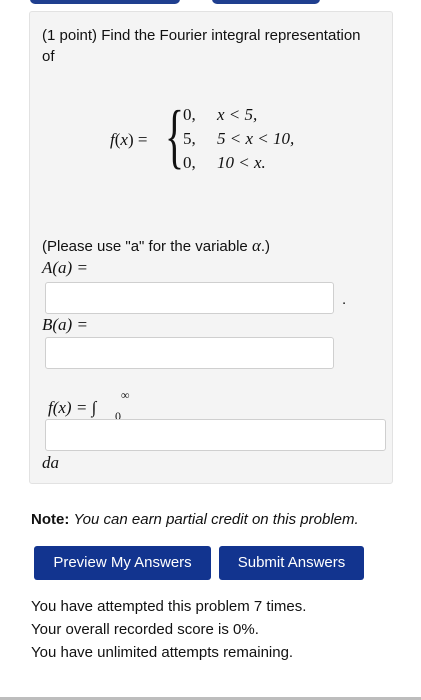 Image resolution: width=421 pixels, height=700 pixels. I want to click on top-tab-left, so click(105, 2).